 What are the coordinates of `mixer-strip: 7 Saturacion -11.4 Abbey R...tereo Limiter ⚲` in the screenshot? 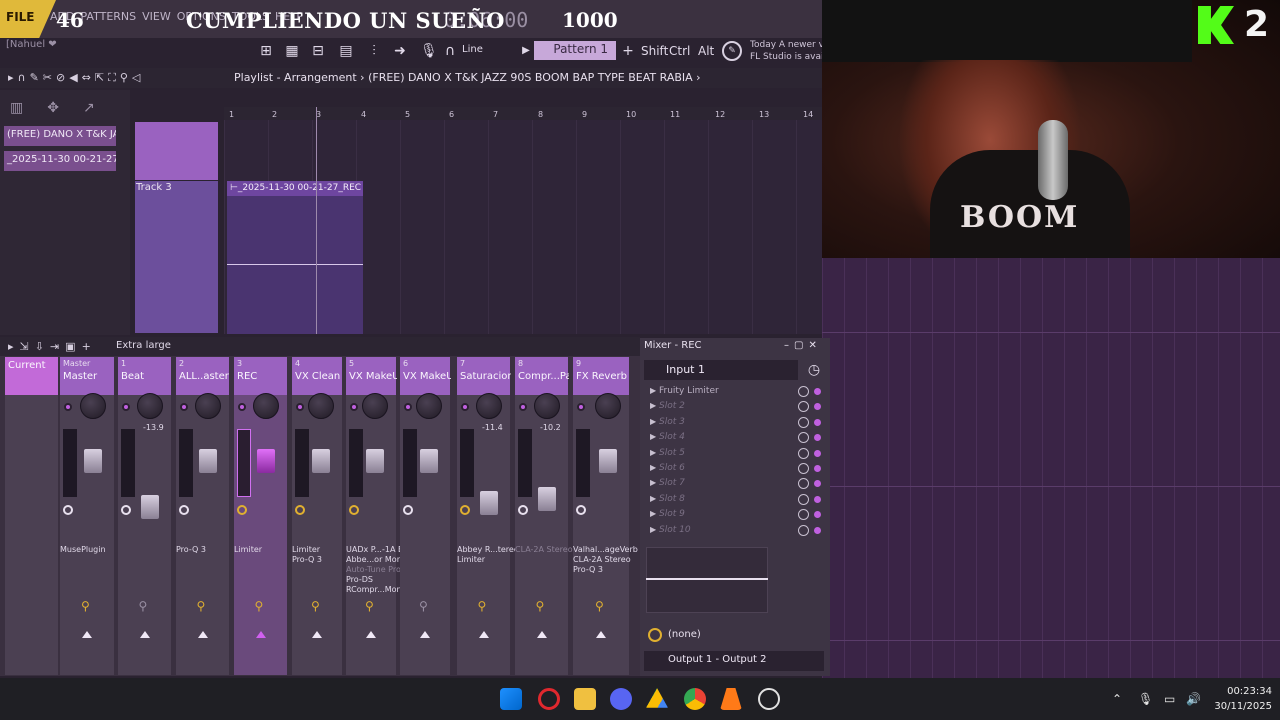 It's located at (488, 516).